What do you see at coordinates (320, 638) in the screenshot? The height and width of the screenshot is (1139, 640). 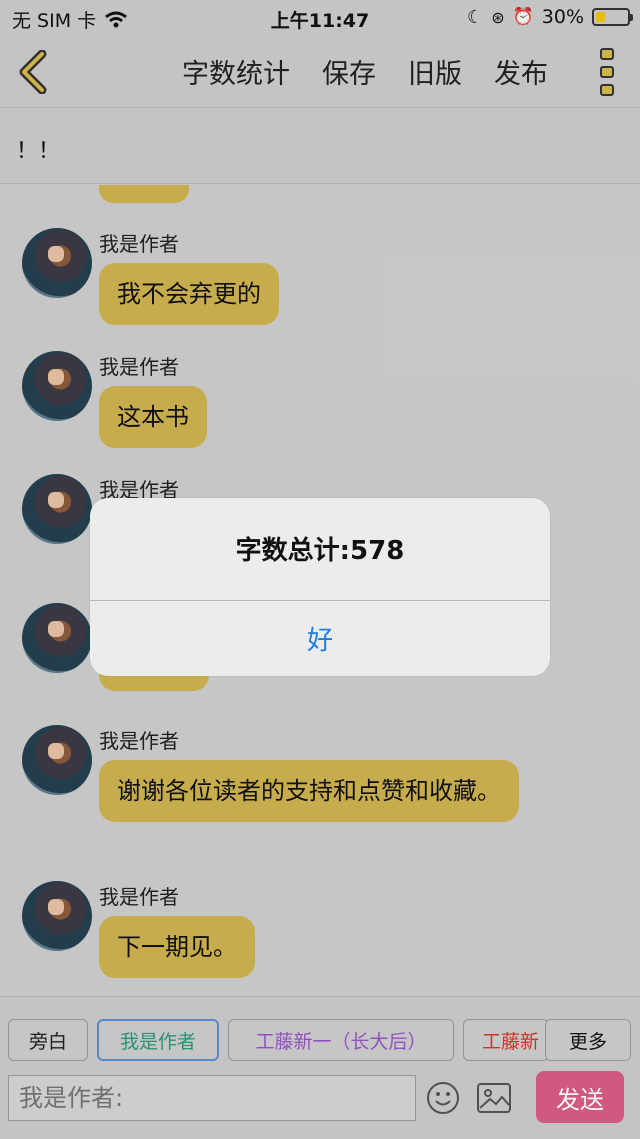 I see `dialog-ok-button: 好` at bounding box center [320, 638].